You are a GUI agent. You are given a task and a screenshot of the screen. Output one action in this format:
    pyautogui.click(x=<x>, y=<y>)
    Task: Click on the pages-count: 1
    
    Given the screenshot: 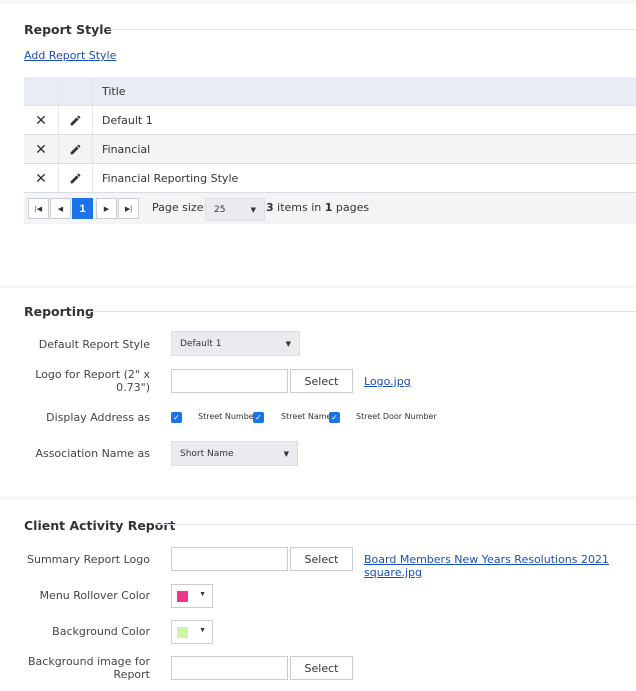 What is the action you would take?
    pyautogui.click(x=328, y=207)
    